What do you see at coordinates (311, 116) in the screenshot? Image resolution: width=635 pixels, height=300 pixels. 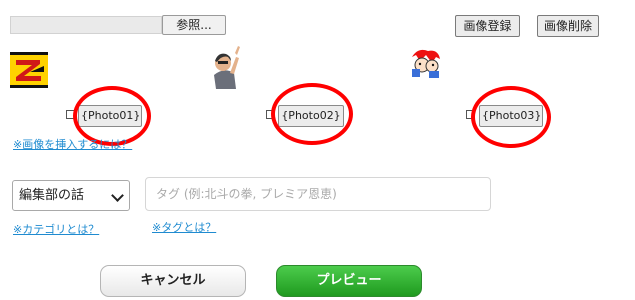 I see `photo02-button: {Photo02}` at bounding box center [311, 116].